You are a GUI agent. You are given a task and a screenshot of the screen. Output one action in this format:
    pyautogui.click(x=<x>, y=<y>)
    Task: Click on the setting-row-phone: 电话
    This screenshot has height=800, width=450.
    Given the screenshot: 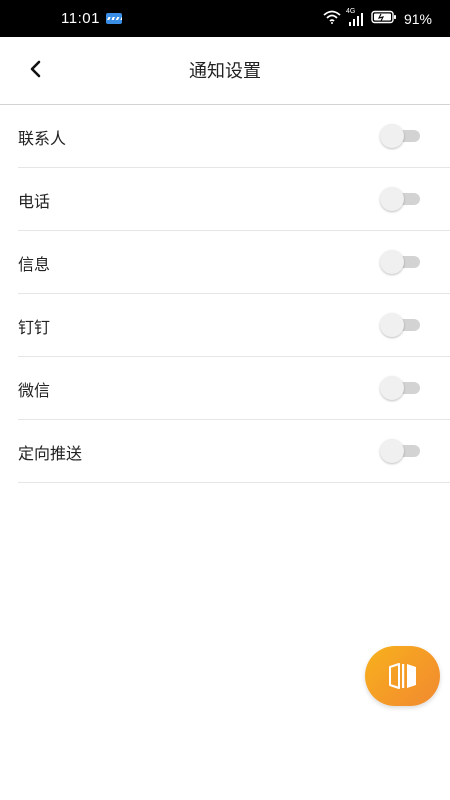 What is the action you would take?
    pyautogui.click(x=234, y=199)
    